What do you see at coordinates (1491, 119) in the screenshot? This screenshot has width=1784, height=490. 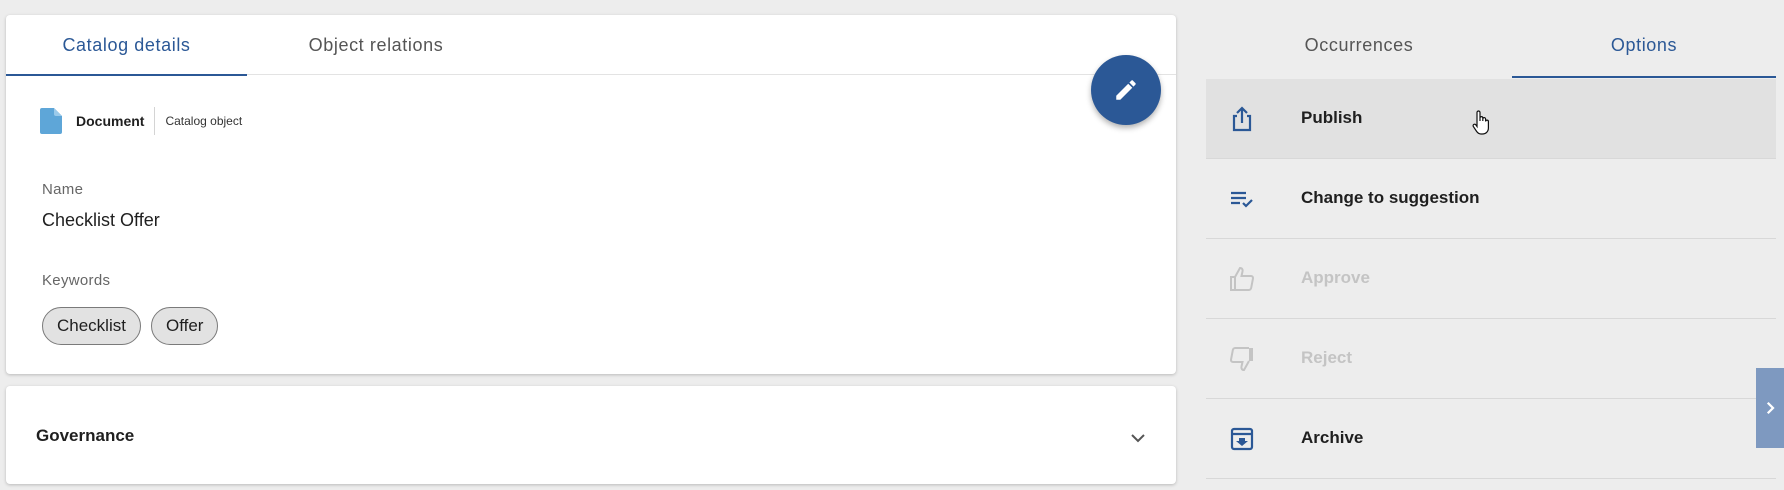 I see `option-publish: Publish` at bounding box center [1491, 119].